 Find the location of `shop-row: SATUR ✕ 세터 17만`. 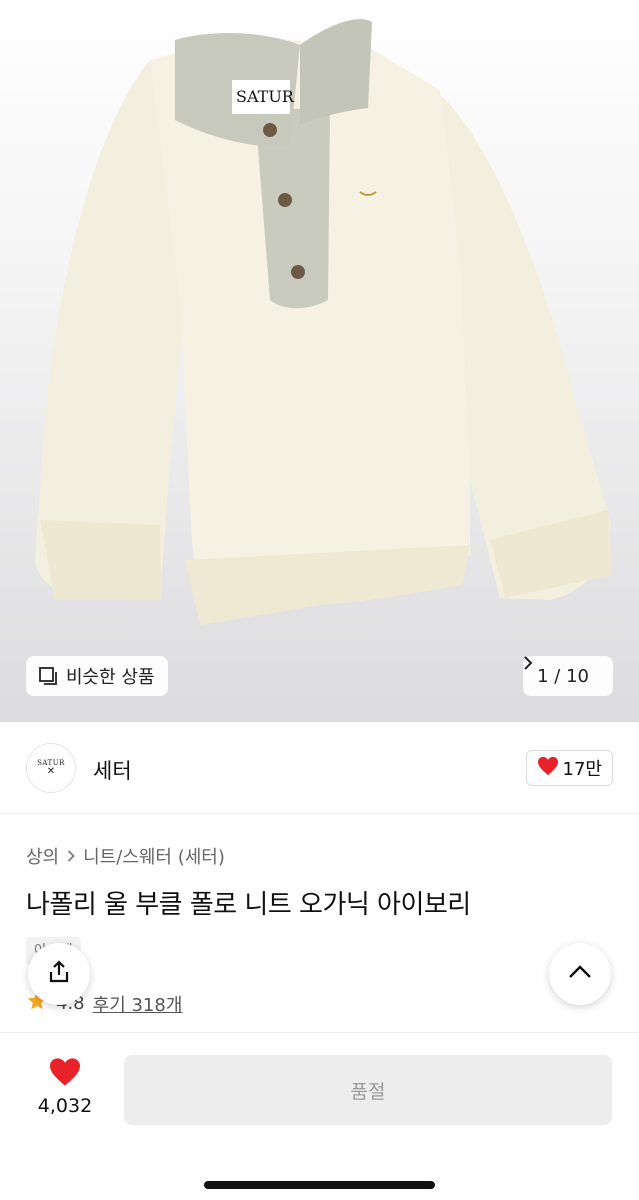

shop-row: SATUR ✕ 세터 17만 is located at coordinates (319, 768).